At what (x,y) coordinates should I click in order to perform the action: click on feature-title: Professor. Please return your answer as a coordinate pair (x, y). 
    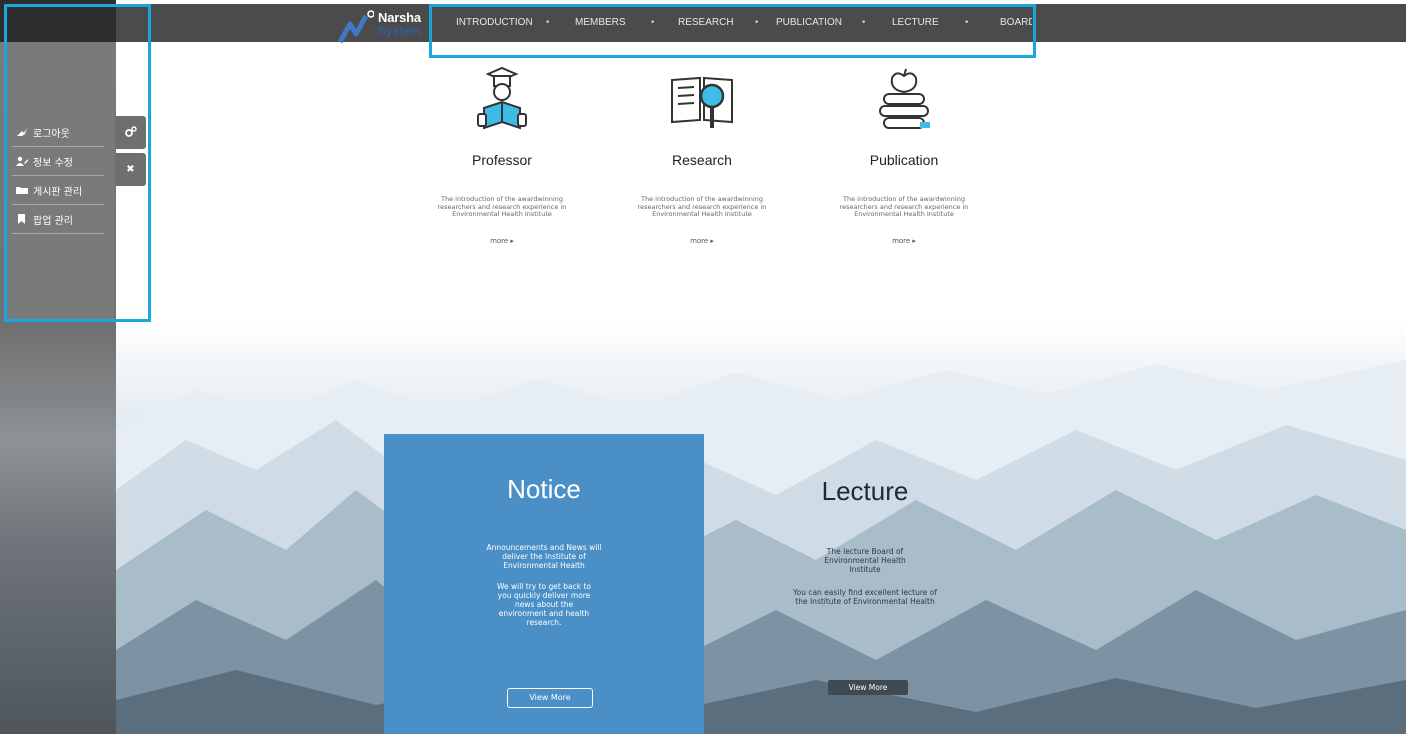
    Looking at the image, I should click on (502, 160).